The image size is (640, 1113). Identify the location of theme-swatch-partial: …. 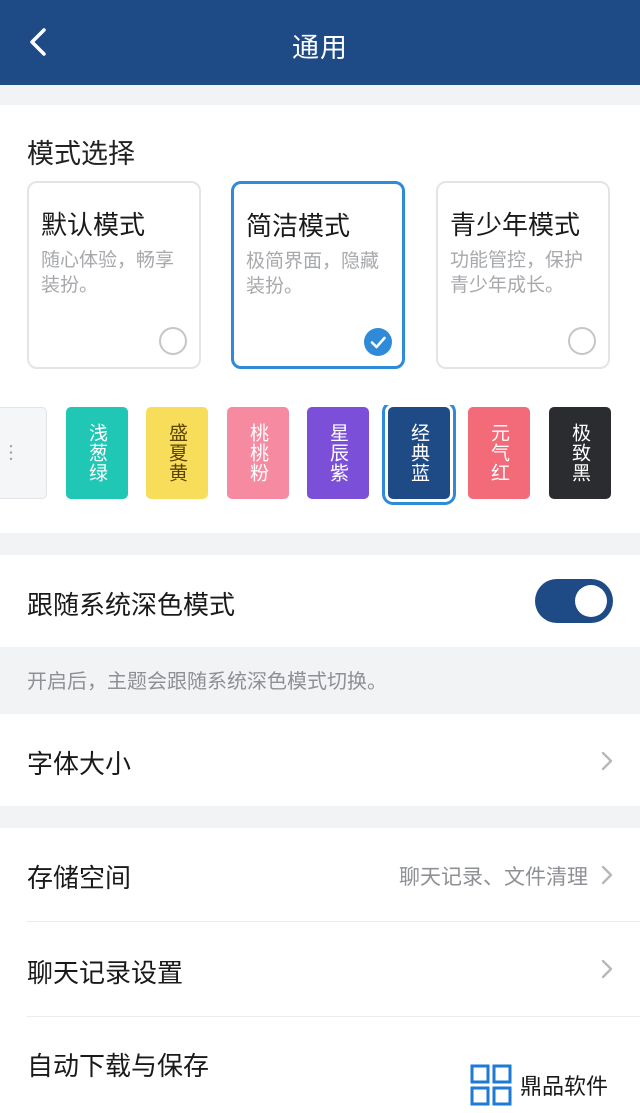
(23, 453).